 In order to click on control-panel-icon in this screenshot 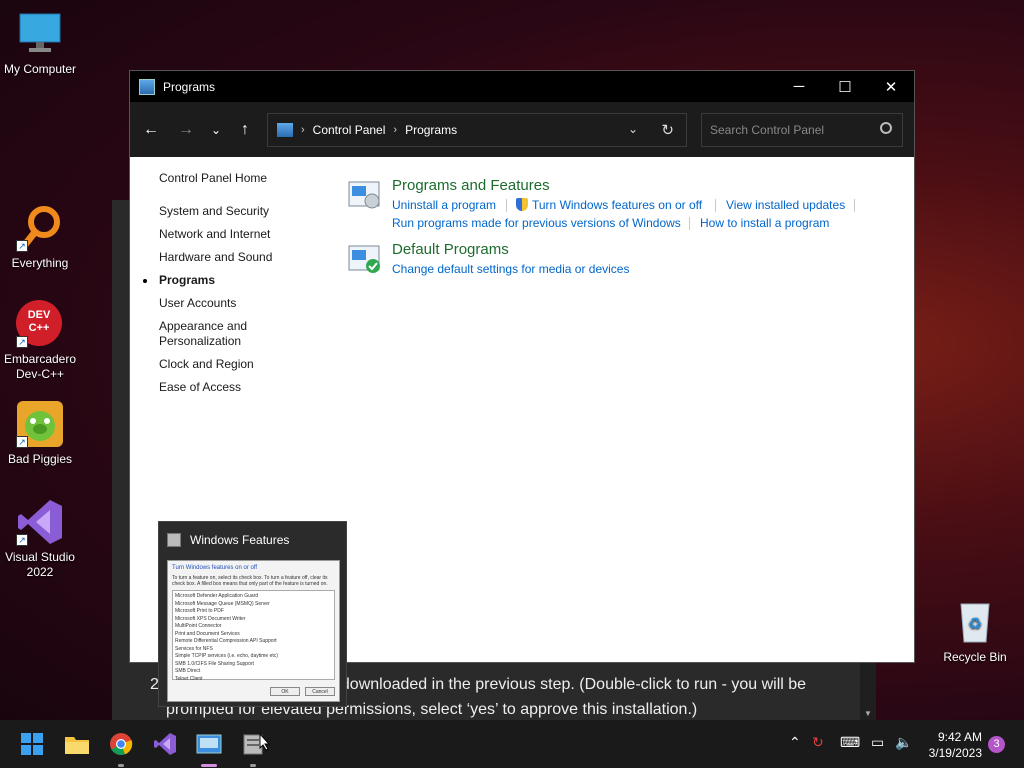, I will do `click(147, 86)`.